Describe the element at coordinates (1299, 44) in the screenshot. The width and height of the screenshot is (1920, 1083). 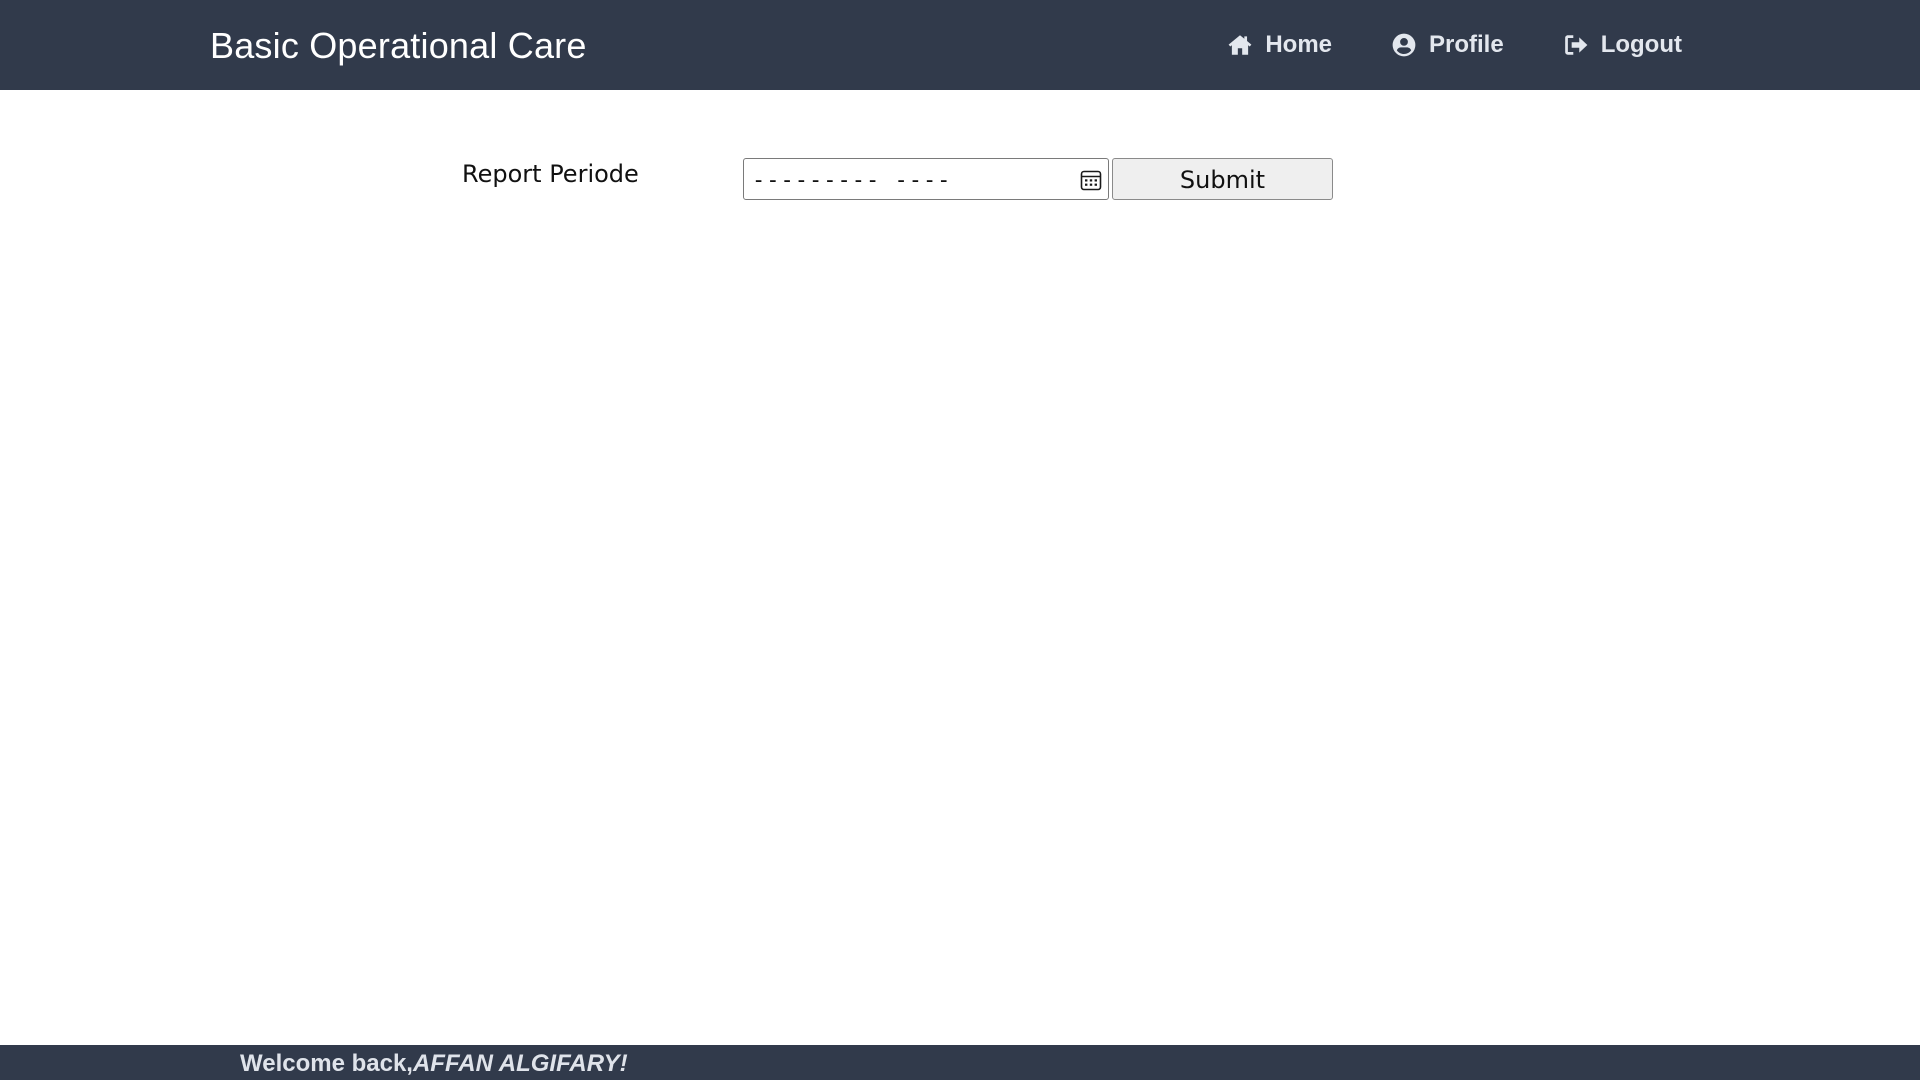
I see `nav-home-label: Home` at that location.